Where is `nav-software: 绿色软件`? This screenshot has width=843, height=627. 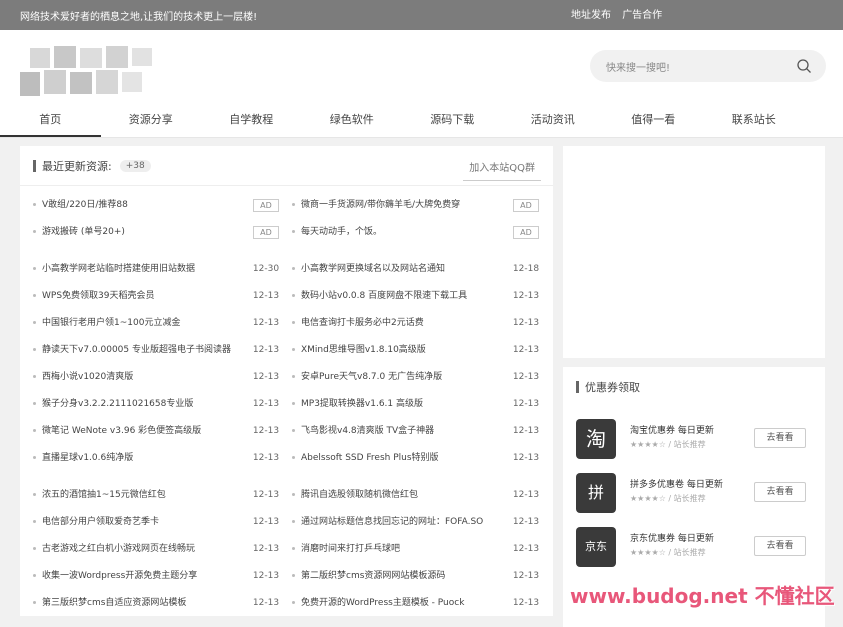
nav-software: 绿色软件 is located at coordinates (352, 120).